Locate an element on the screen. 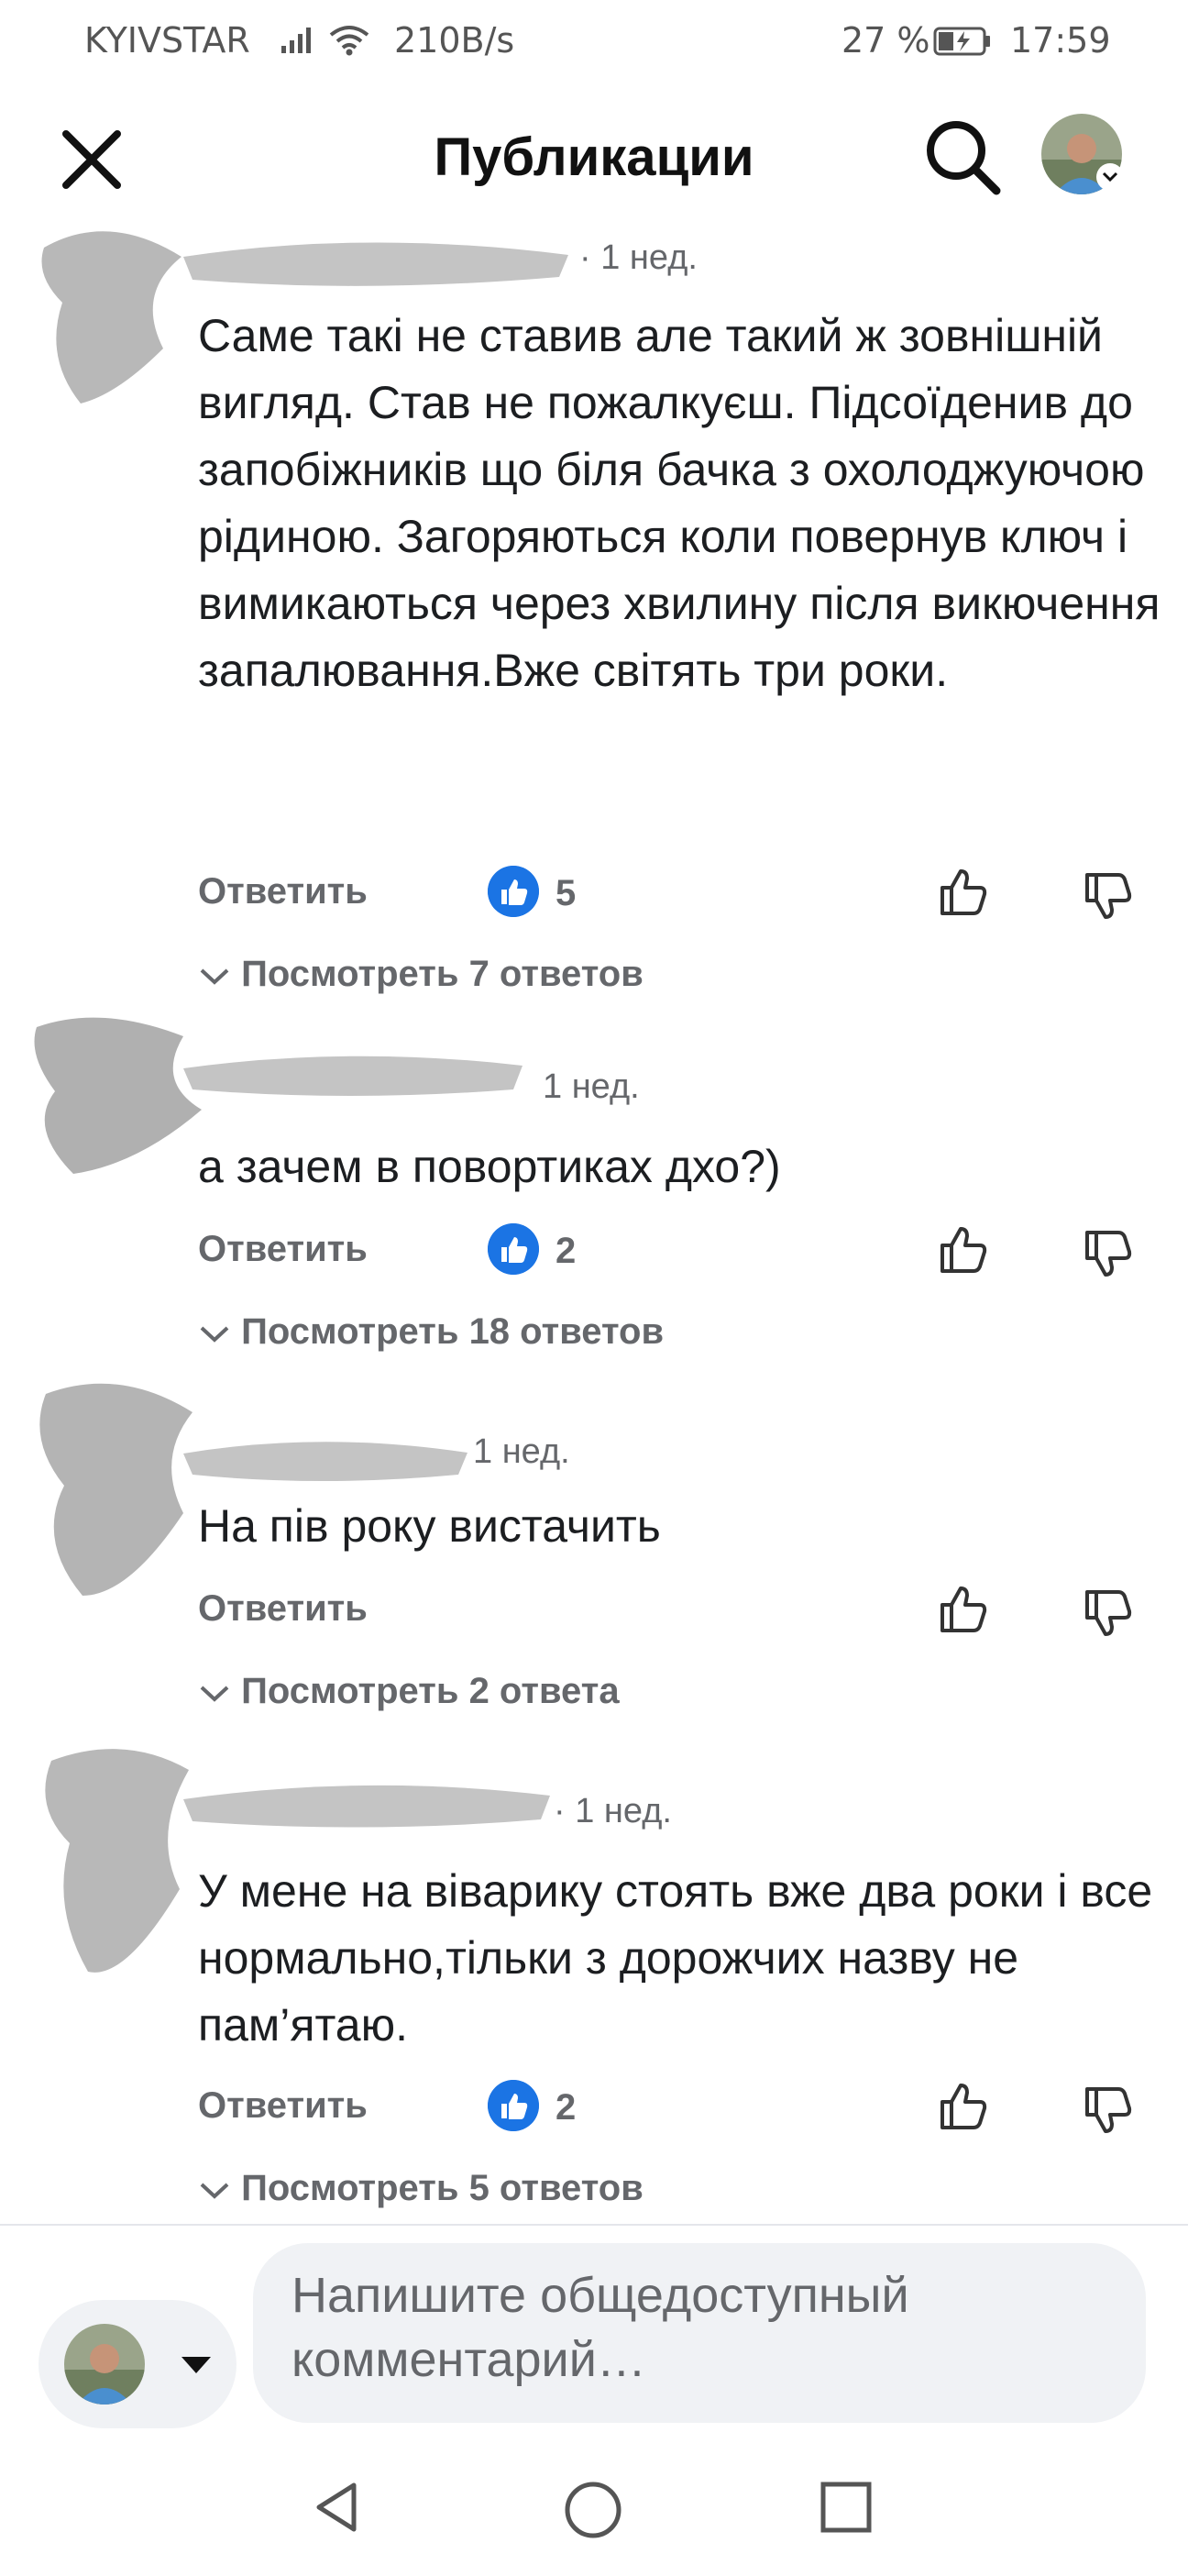 This screenshot has height=2576, width=1188. composer-divider is located at coordinates (594, 2225).